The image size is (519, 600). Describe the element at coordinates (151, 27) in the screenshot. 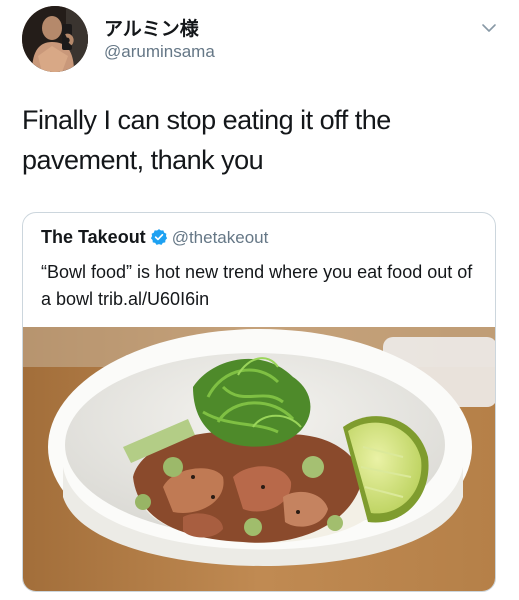

I see `author-display-name: アルミン様` at that location.